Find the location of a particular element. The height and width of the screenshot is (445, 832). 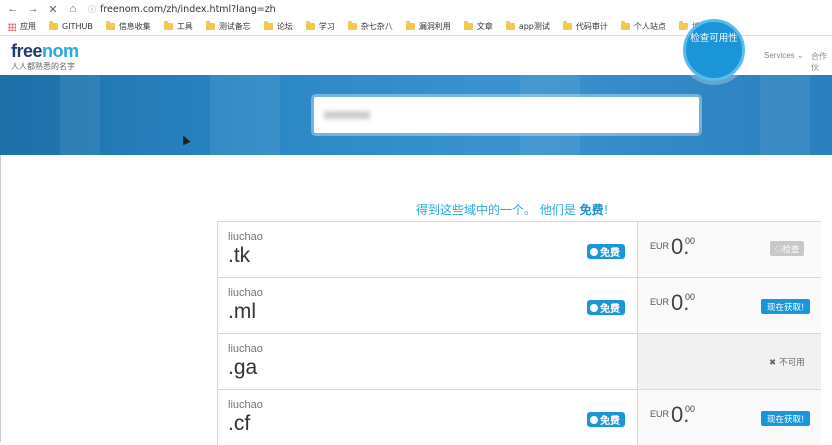

bookmark-tools: 工具 is located at coordinates (178, 26).